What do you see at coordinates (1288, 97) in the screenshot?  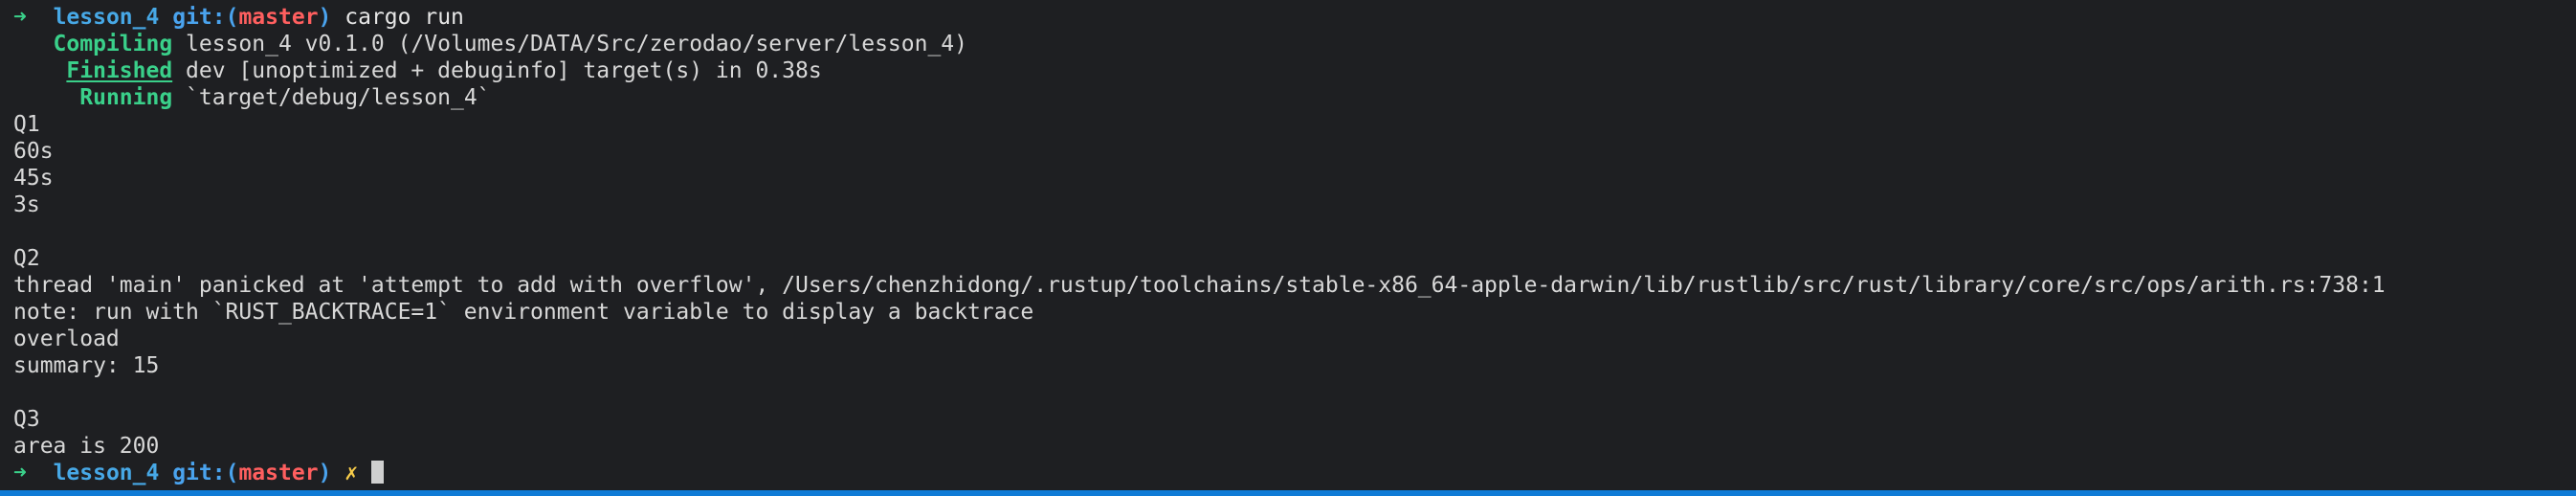 I see `running-line: Running `target/debug/lesson_4`` at bounding box center [1288, 97].